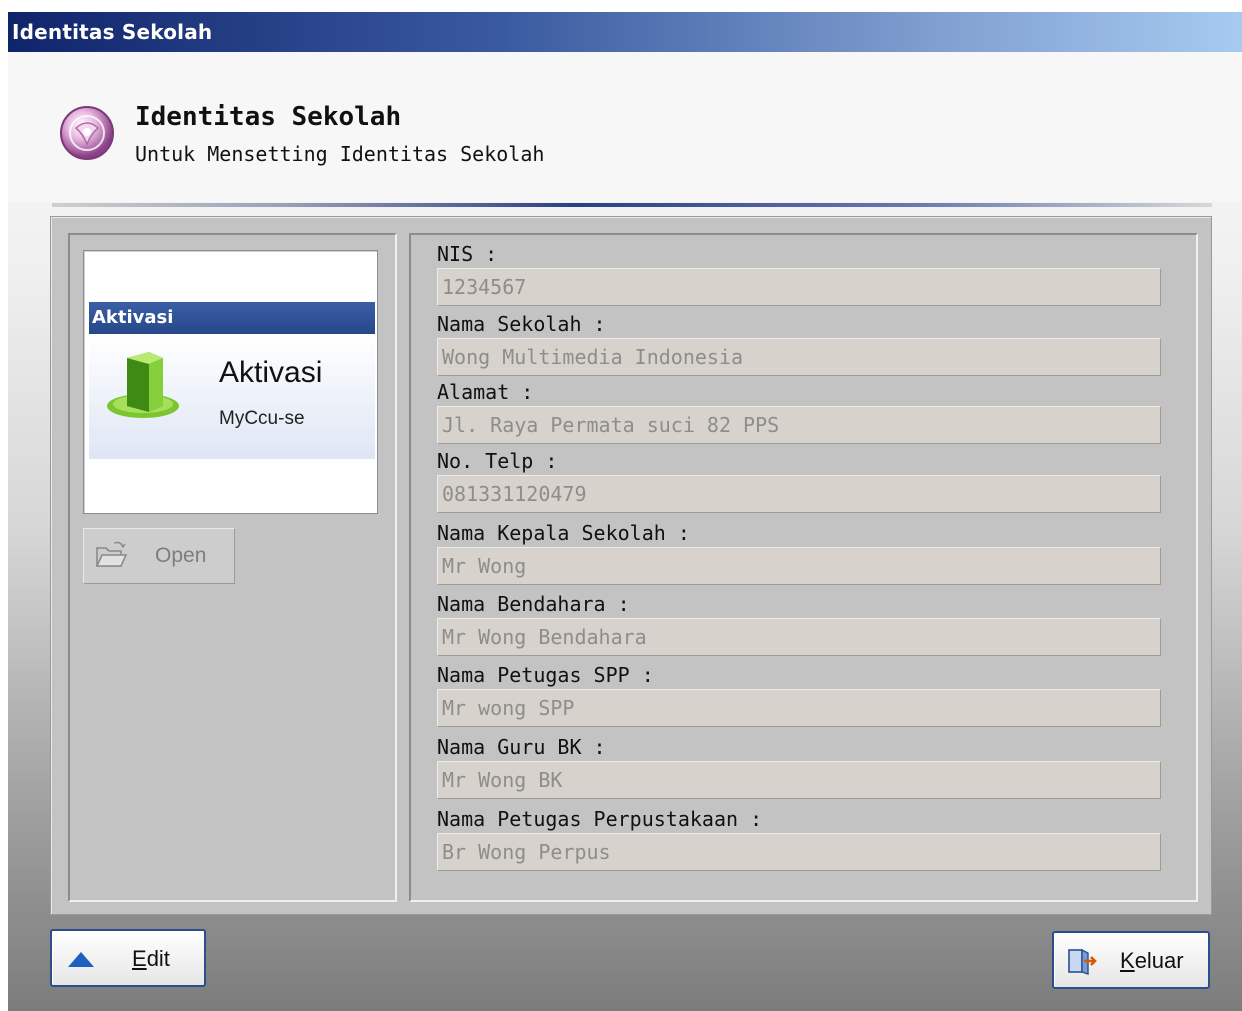  I want to click on nama-sekolah-label: Nama Sekolah :, so click(521, 324).